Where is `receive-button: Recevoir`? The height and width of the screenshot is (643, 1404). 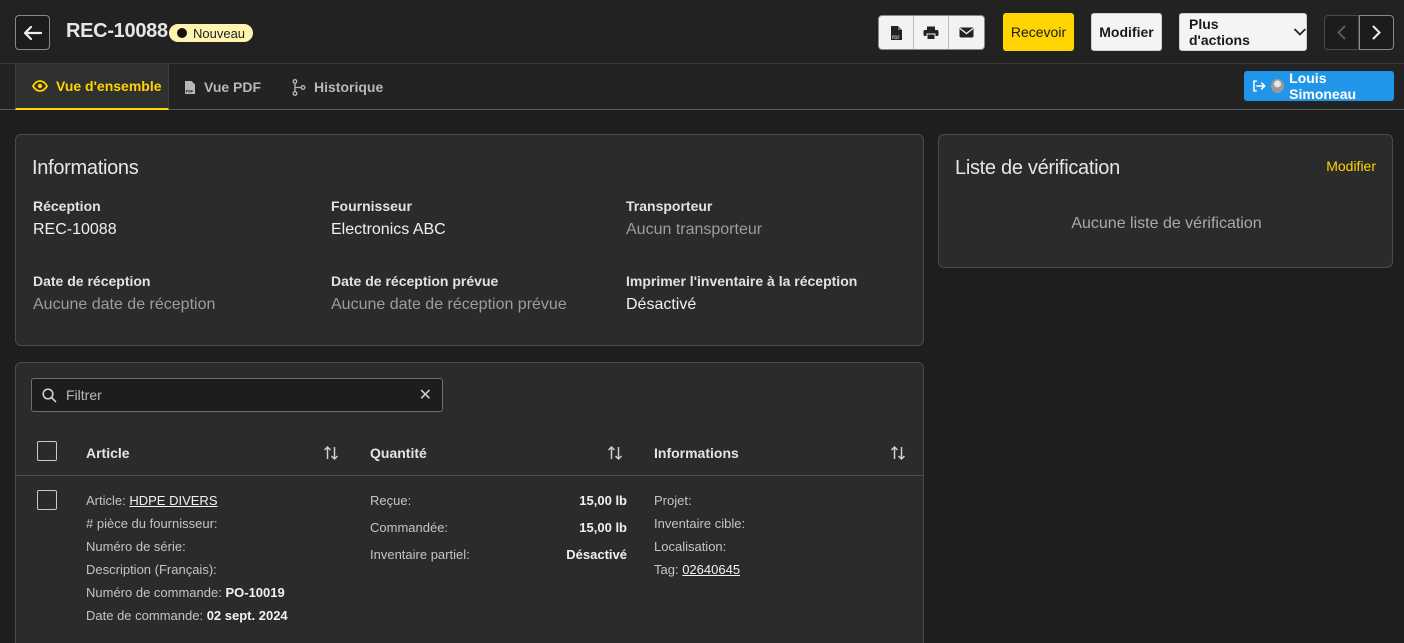 receive-button: Recevoir is located at coordinates (1038, 32).